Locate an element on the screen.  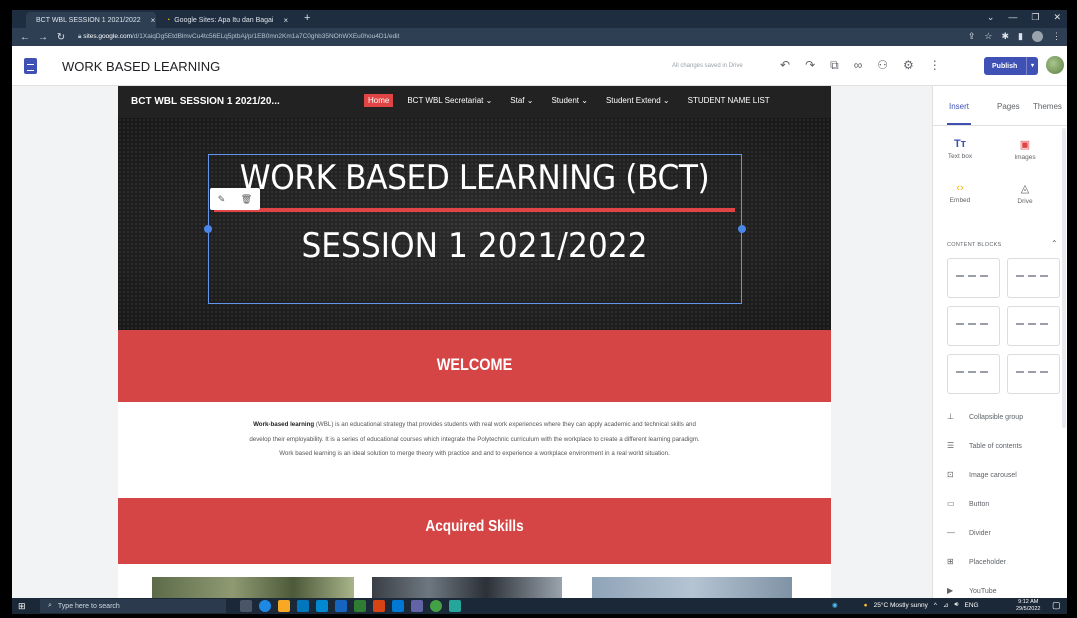
tab-themes: Themes is located at coordinates (1047, 106).